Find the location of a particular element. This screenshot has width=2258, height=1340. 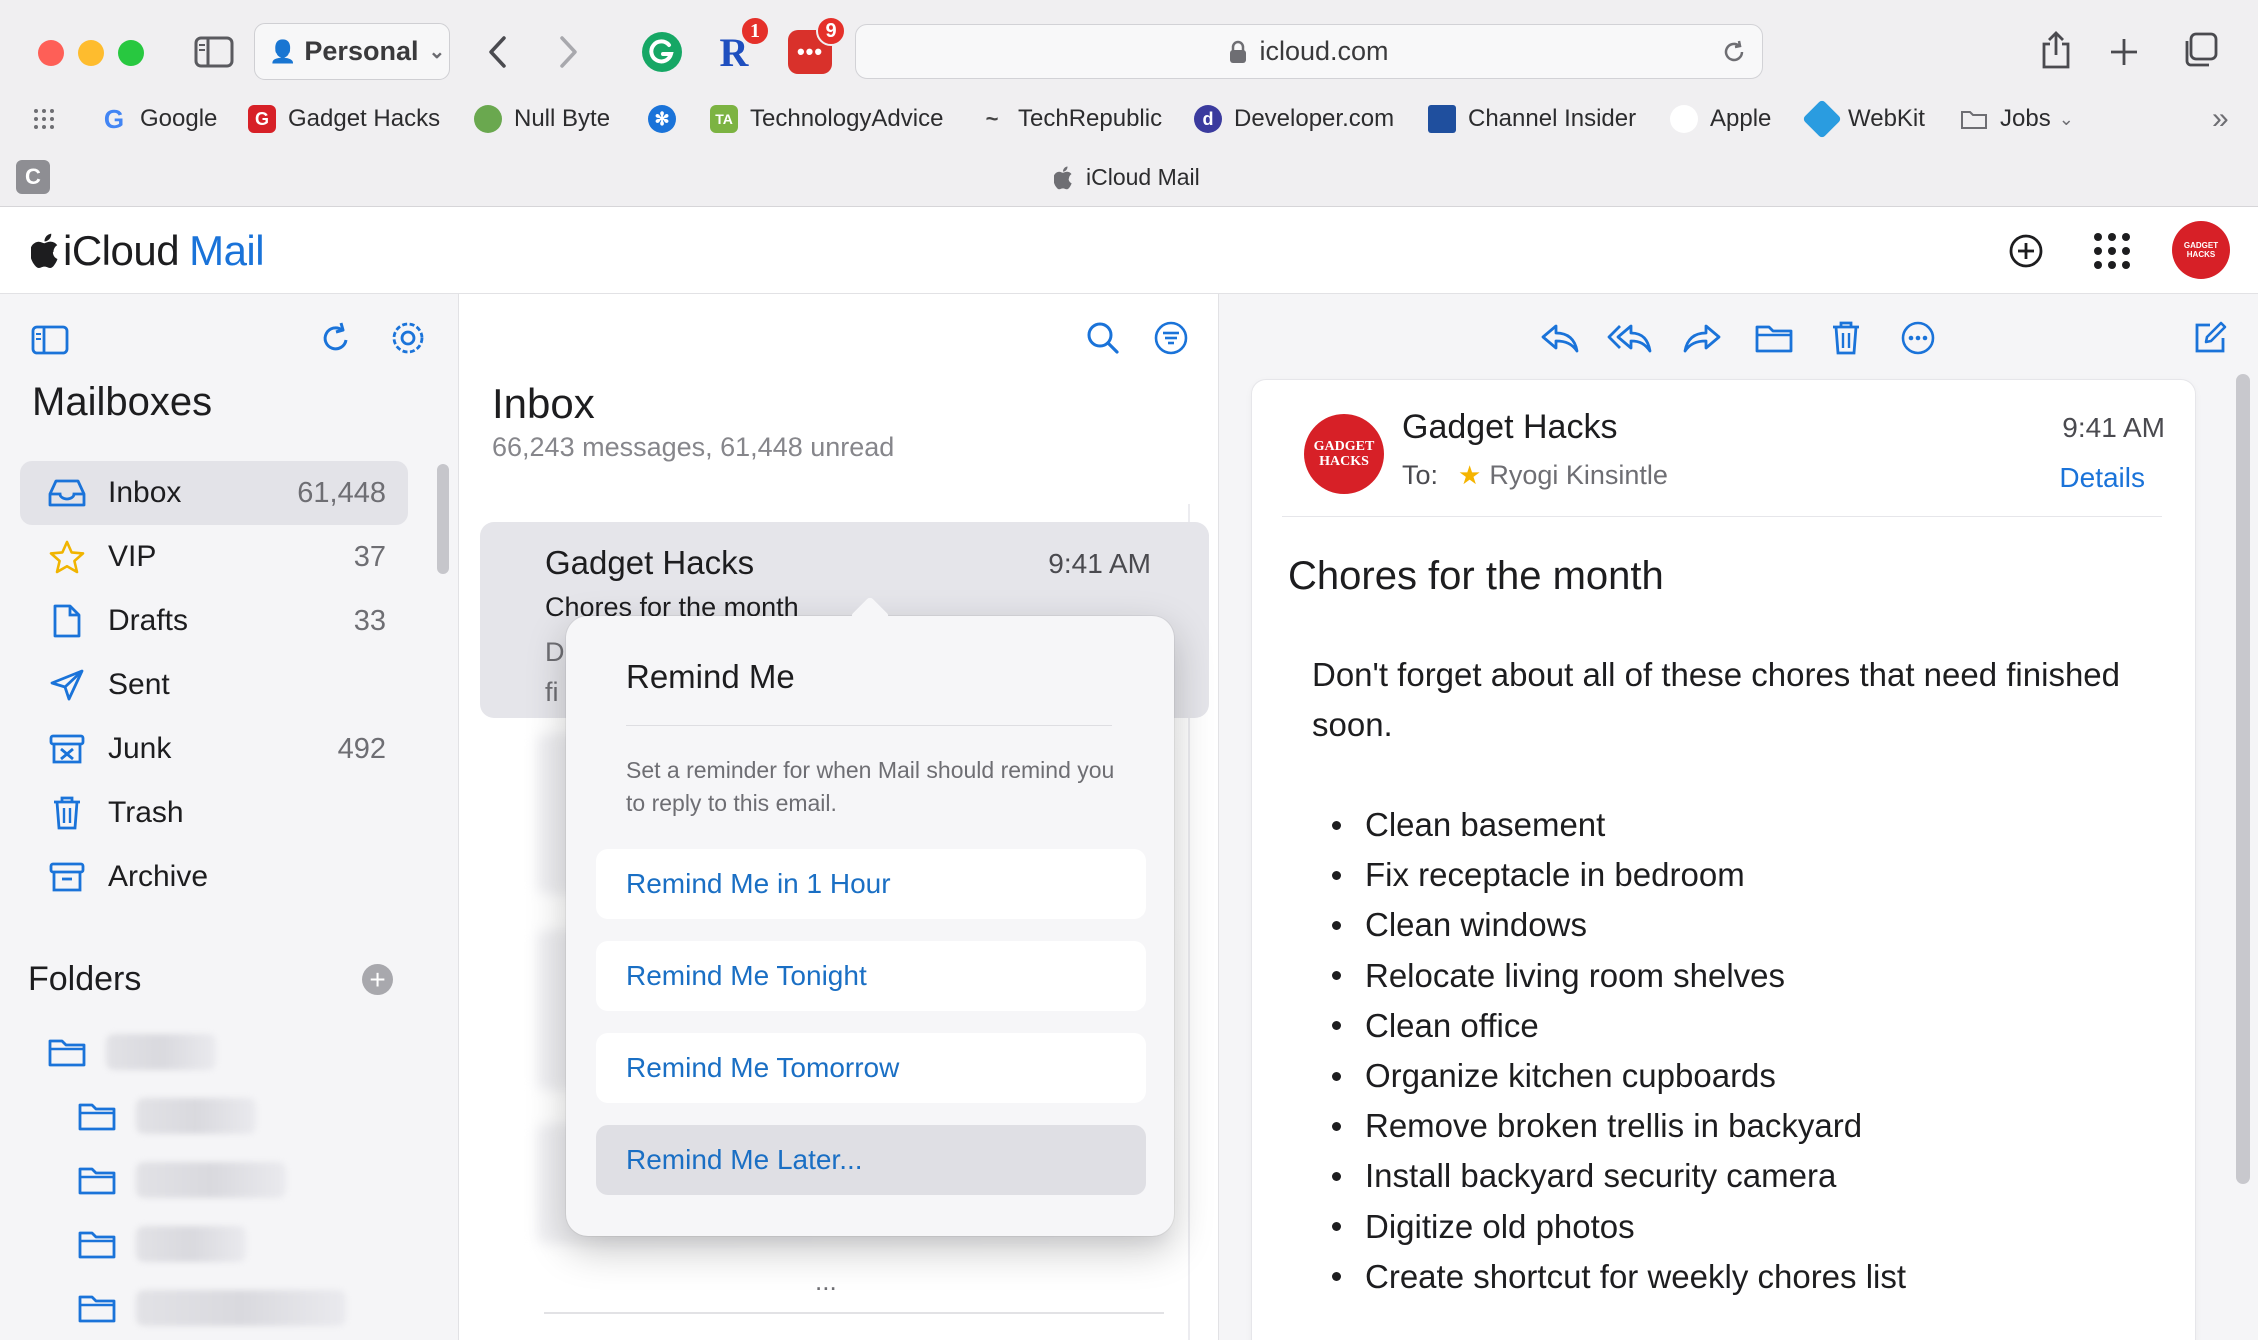

profile-selector: 👤 Personal ⌄ is located at coordinates (352, 51).